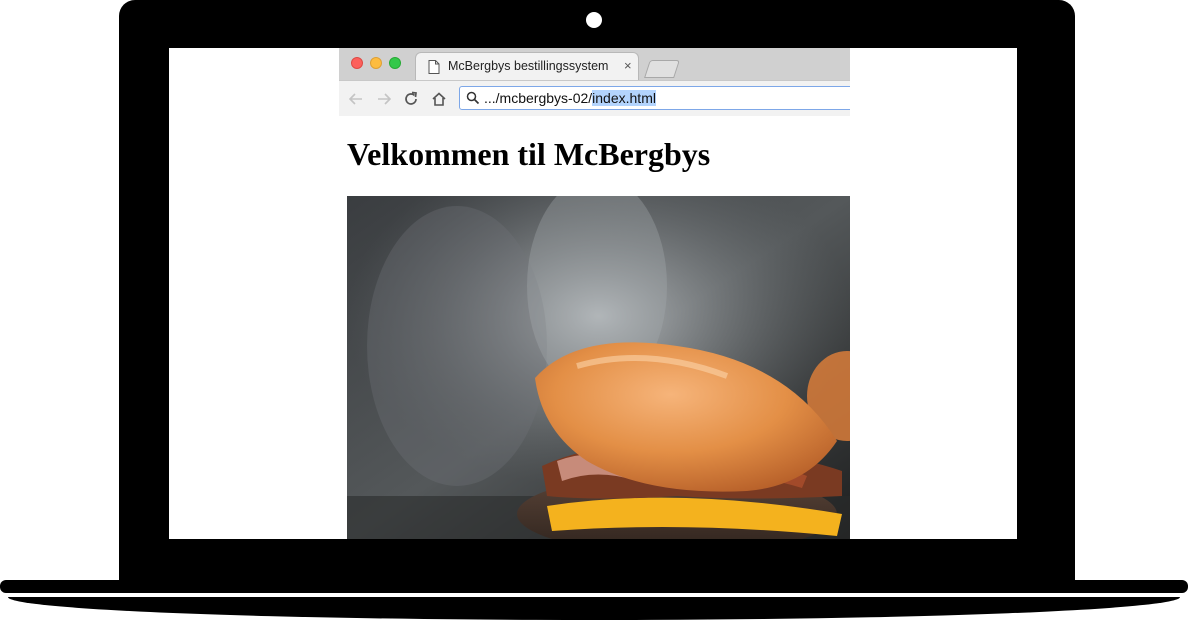  Describe the element at coordinates (434, 67) in the screenshot. I see `page-icon` at that location.